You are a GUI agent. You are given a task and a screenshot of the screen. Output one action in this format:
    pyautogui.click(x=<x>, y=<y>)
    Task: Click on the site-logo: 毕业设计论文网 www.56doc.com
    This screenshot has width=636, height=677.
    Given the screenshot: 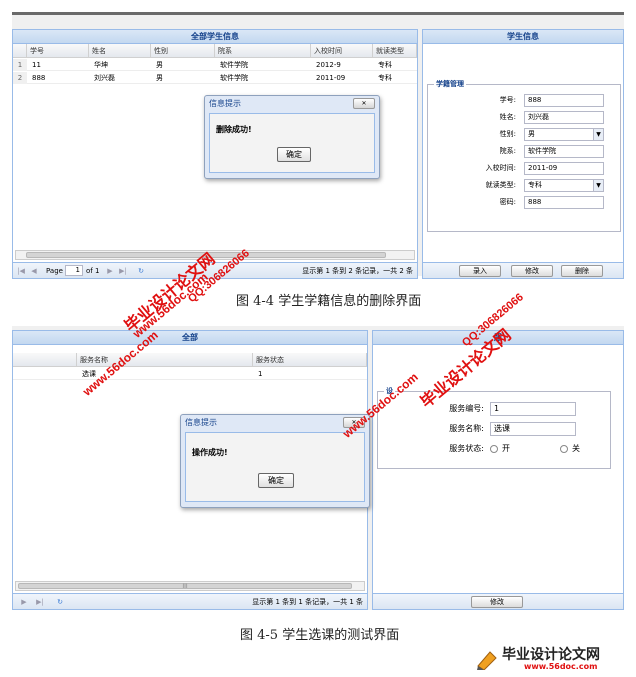 What is the action you would take?
    pyautogui.click(x=554, y=659)
    